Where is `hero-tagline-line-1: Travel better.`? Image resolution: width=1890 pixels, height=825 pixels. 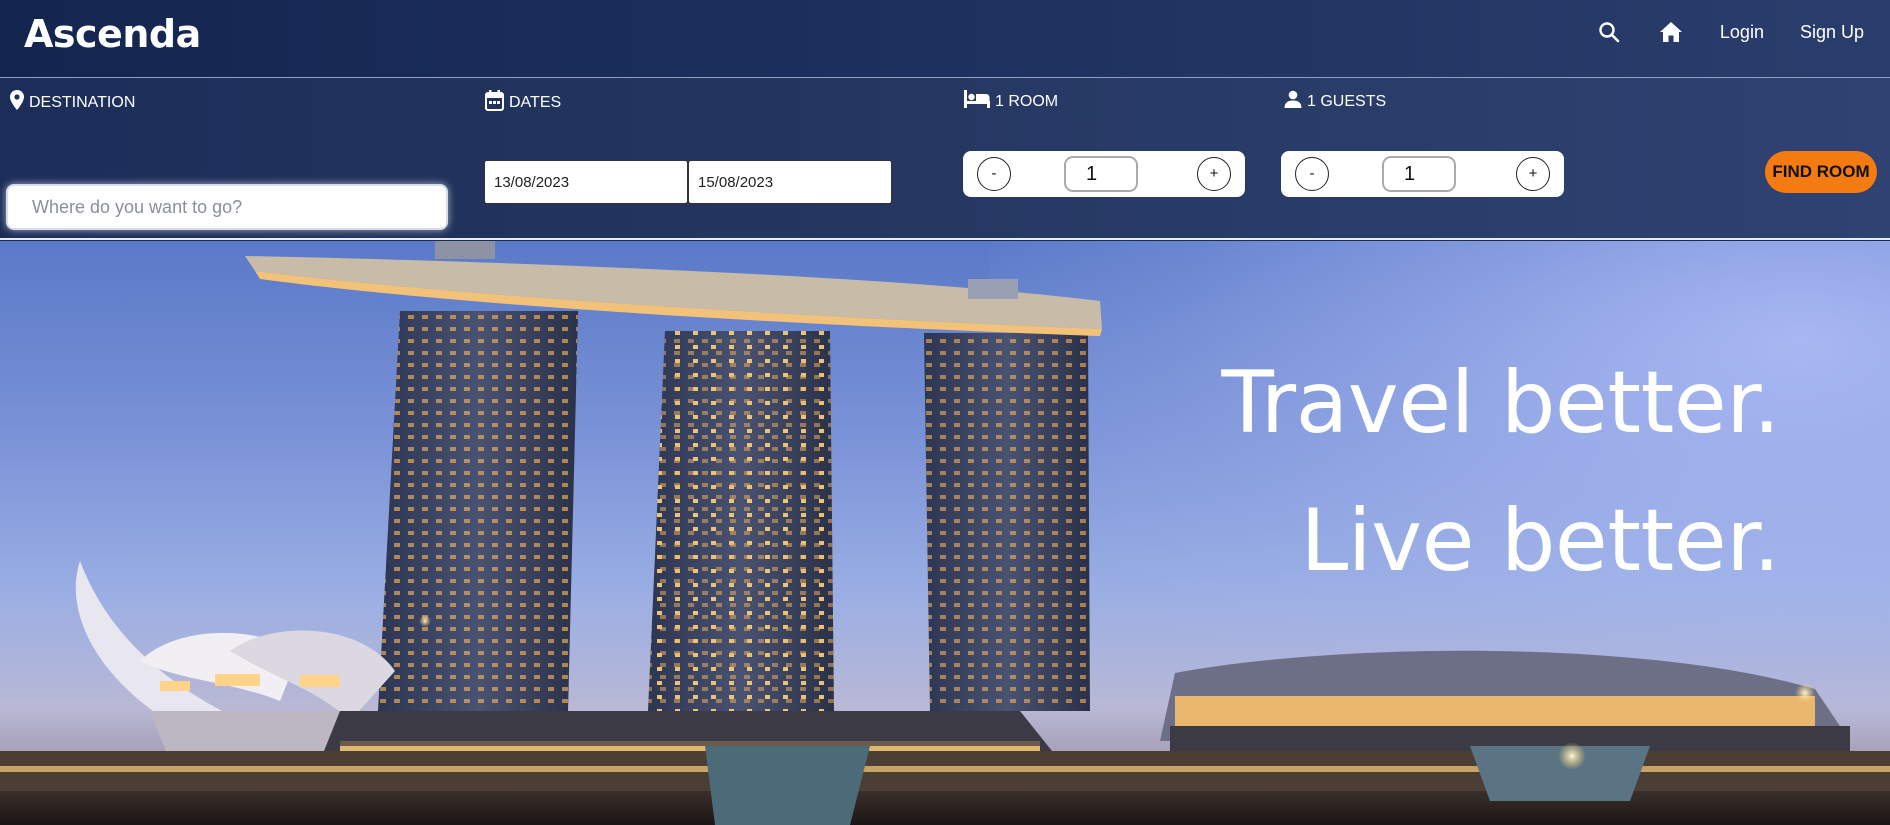 hero-tagline-line-1: Travel better. is located at coordinates (1500, 403).